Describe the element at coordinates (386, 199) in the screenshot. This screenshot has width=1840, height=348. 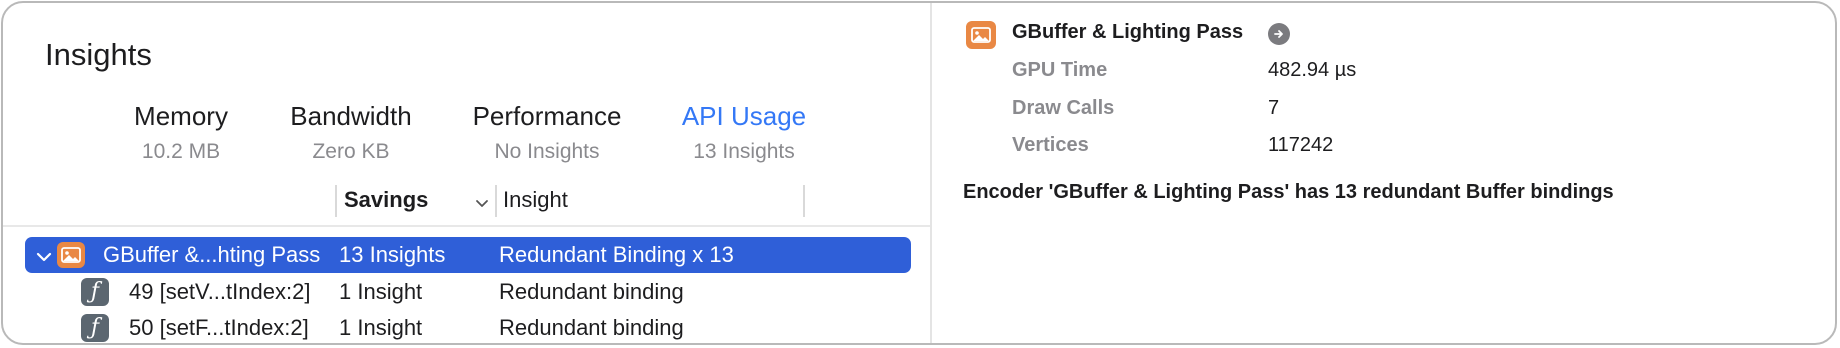
I see `column-header-label: Savings` at that location.